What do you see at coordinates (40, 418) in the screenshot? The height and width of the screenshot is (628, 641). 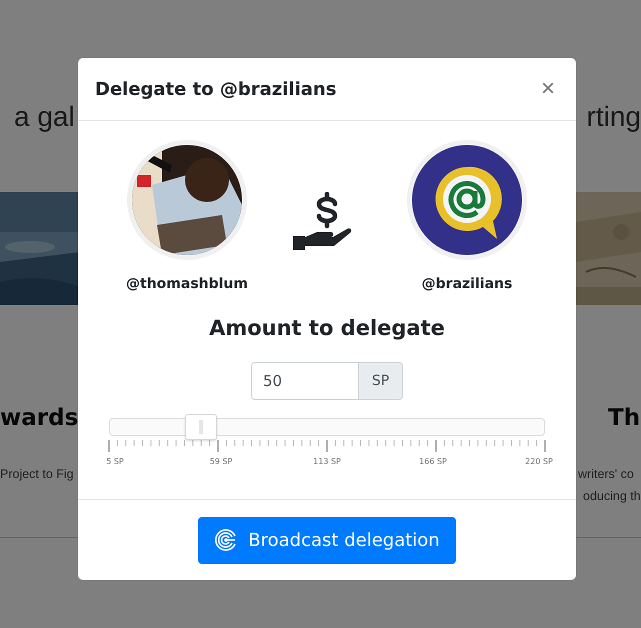 I see `card-title: wards` at bounding box center [40, 418].